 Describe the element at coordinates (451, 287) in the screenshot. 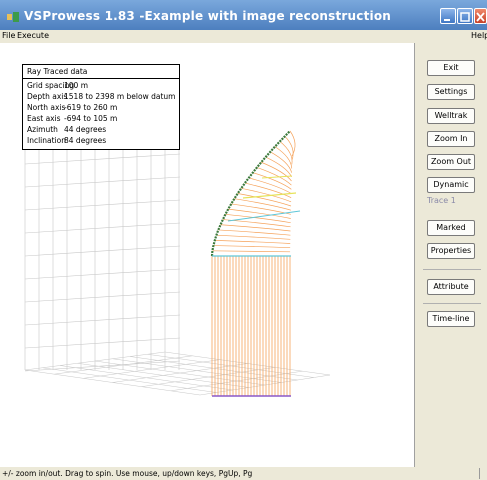

I see `attribute-button: Attribute` at that location.